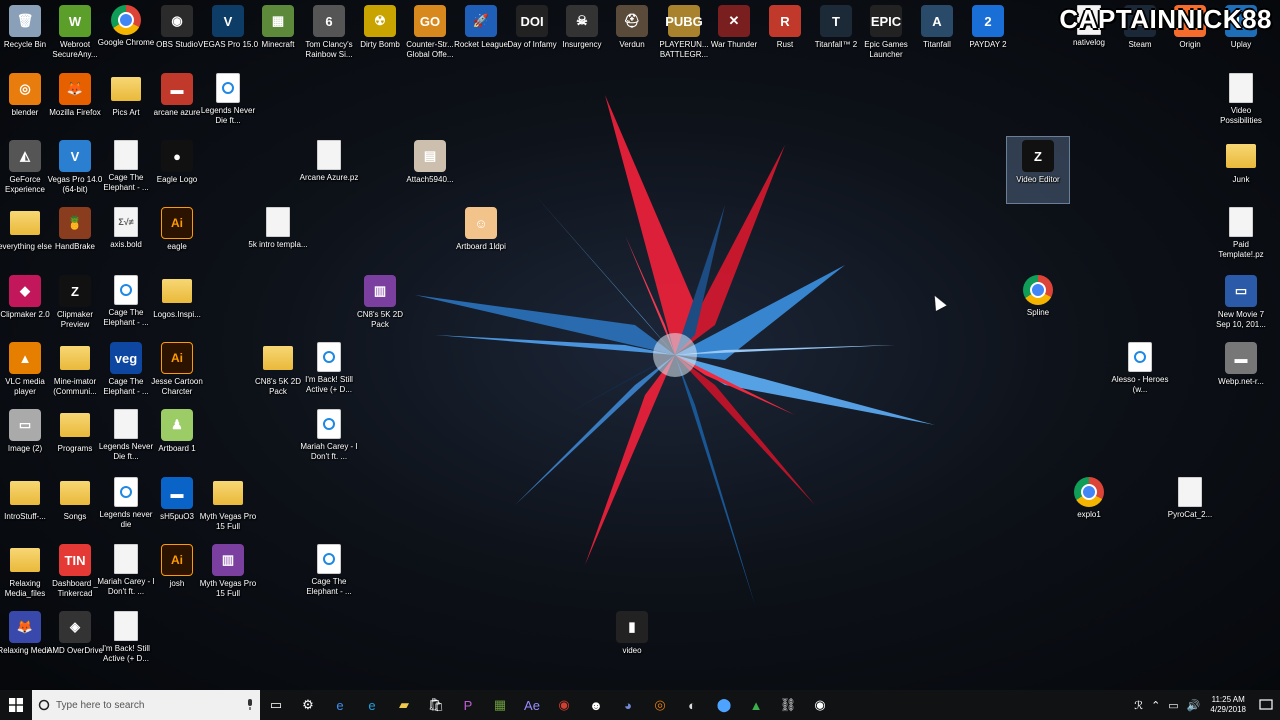  What do you see at coordinates (146, 705) in the screenshot?
I see `taskbar-search-box: Type here to search` at bounding box center [146, 705].